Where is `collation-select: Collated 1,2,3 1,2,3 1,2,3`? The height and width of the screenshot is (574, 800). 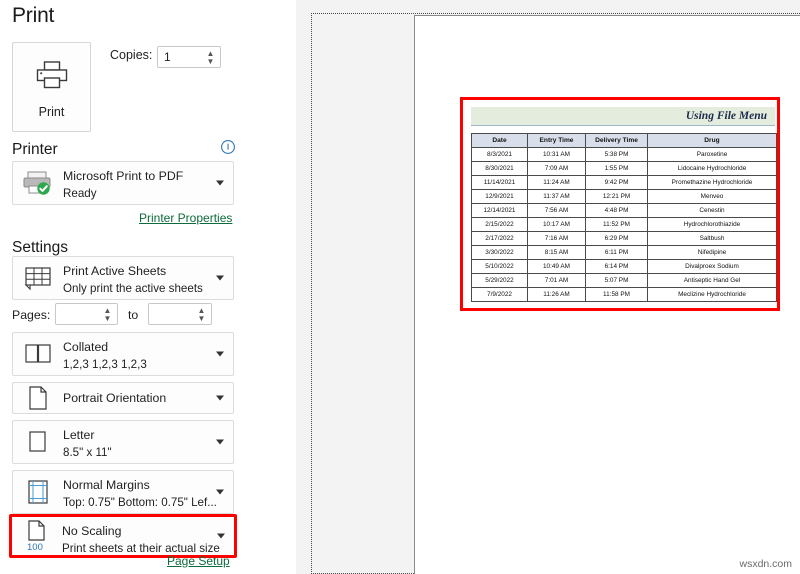
collation-select: Collated 1,2,3 1,2,3 1,2,3 is located at coordinates (123, 354).